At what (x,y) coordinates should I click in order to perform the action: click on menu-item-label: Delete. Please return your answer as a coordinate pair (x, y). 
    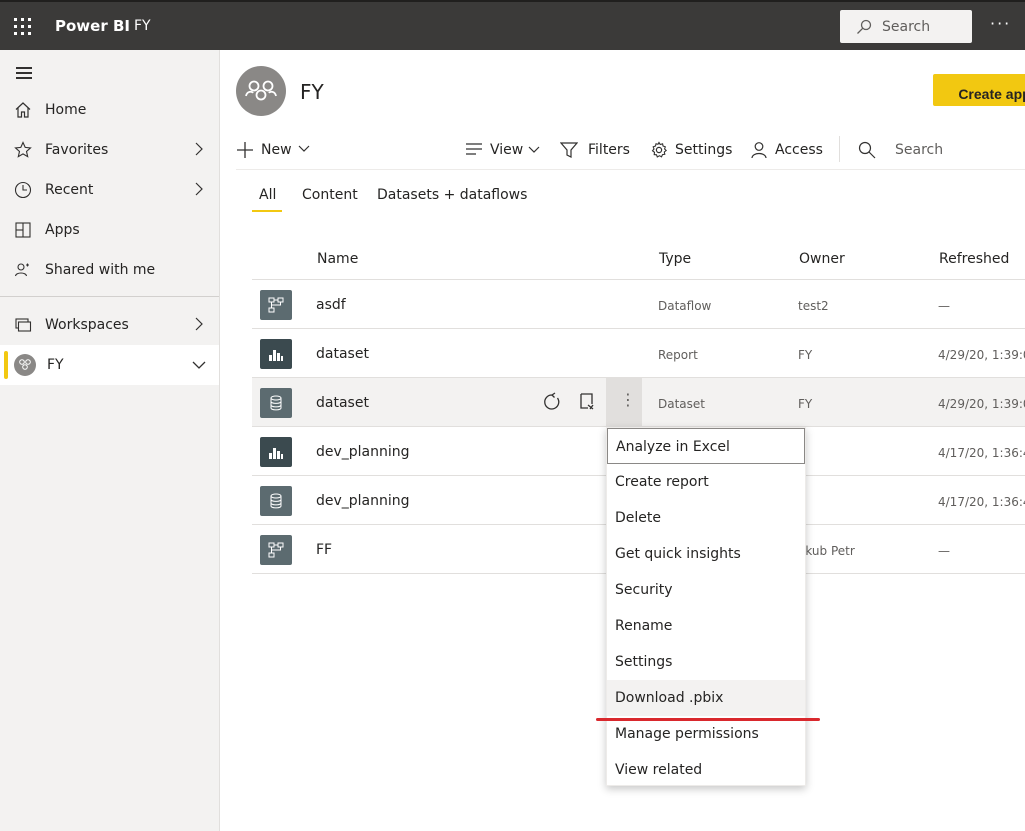
    Looking at the image, I should click on (638, 518).